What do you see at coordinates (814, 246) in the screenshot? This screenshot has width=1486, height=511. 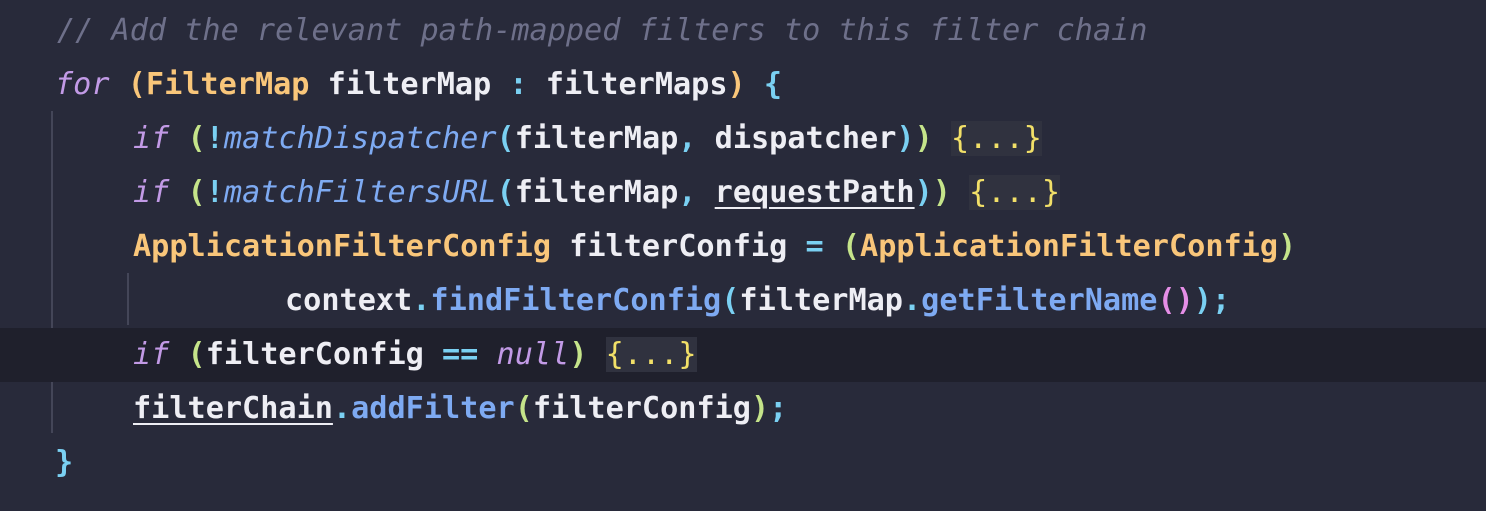 I see `assign-operator: =` at bounding box center [814, 246].